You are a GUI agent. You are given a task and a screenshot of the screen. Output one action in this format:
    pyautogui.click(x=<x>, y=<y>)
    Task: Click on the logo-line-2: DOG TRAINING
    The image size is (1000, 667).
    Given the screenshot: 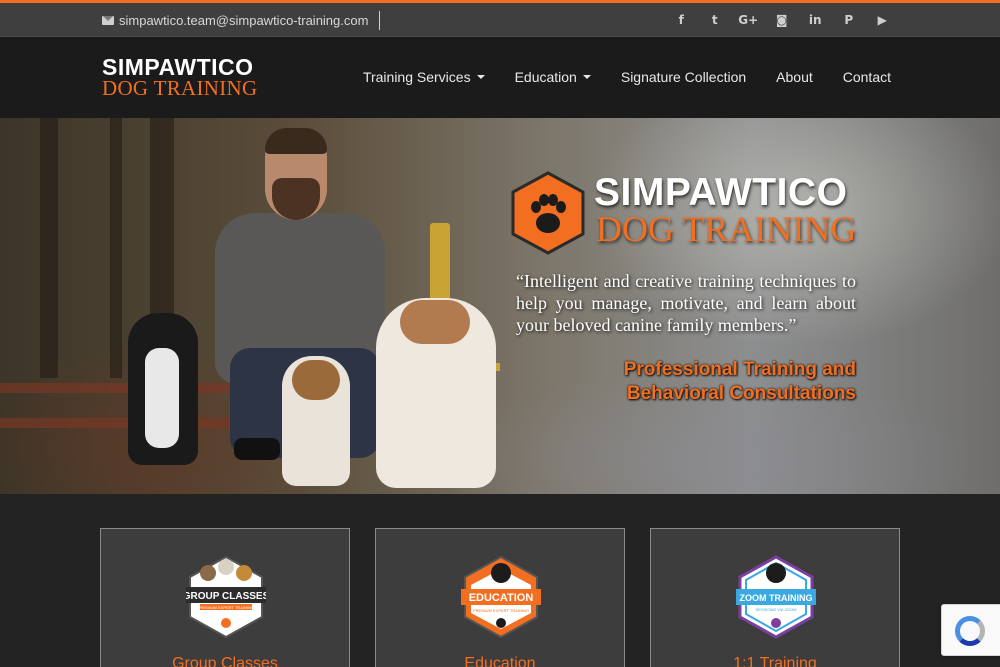 What is the action you would take?
    pyautogui.click(x=180, y=88)
    